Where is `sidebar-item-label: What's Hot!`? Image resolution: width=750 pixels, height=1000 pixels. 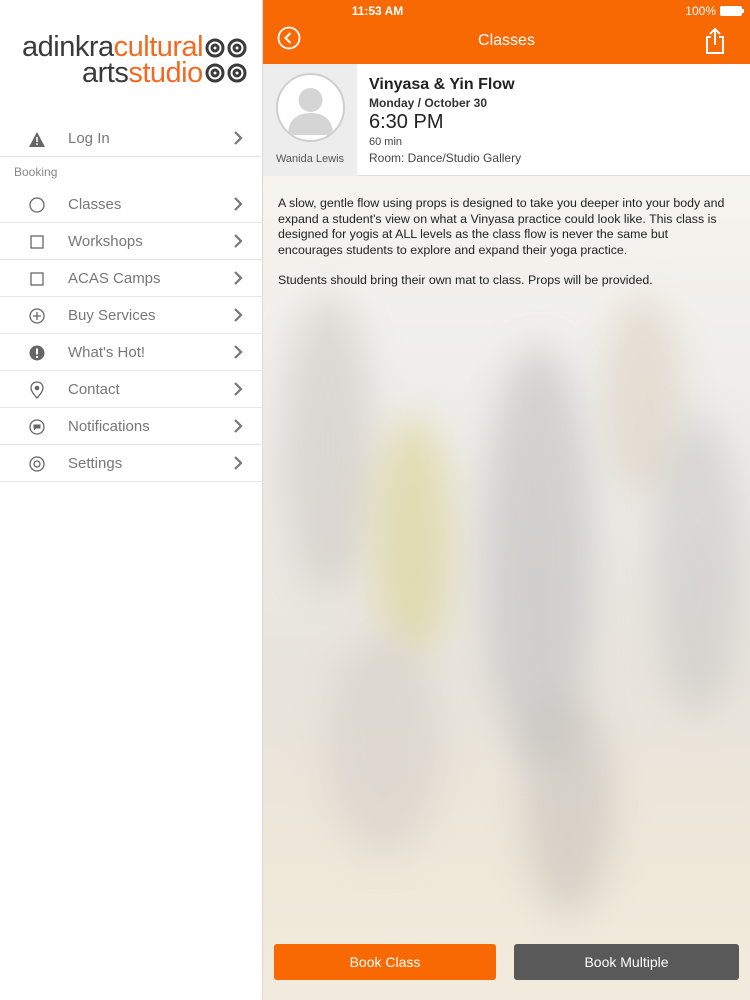 sidebar-item-label: What's Hot! is located at coordinates (107, 352).